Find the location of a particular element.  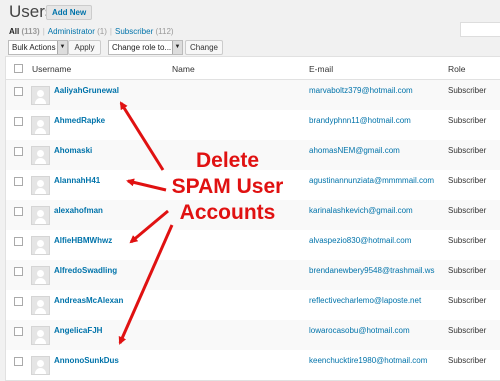

annotation-line-2: SPAM User is located at coordinates (227, 186).